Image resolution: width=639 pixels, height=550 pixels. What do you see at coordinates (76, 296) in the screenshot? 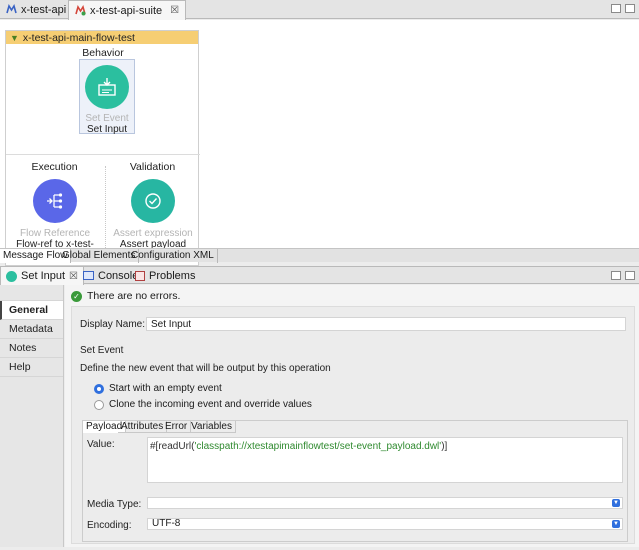
I see `check-circle-icon: ✓` at bounding box center [76, 296].